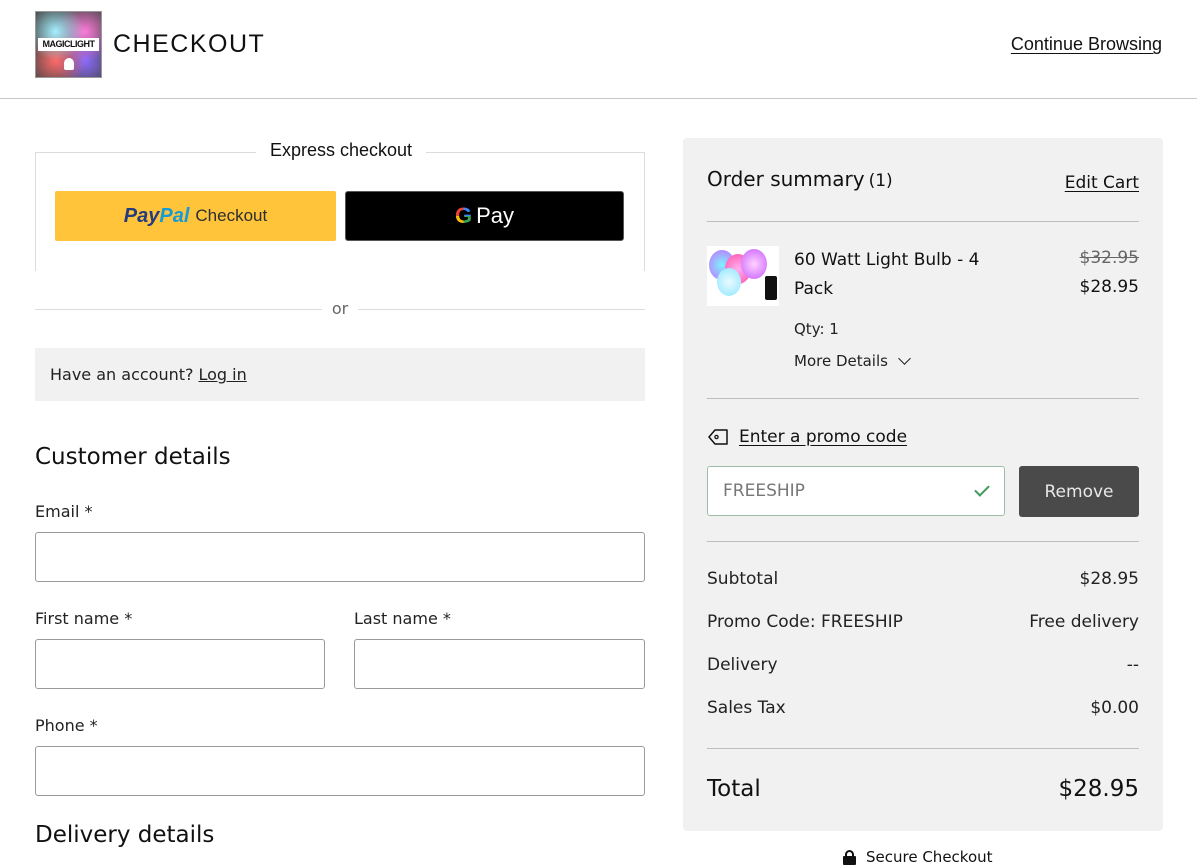 This screenshot has width=1197, height=868. I want to click on paypal-checkout-button: PayPal Checkout, so click(195, 216).